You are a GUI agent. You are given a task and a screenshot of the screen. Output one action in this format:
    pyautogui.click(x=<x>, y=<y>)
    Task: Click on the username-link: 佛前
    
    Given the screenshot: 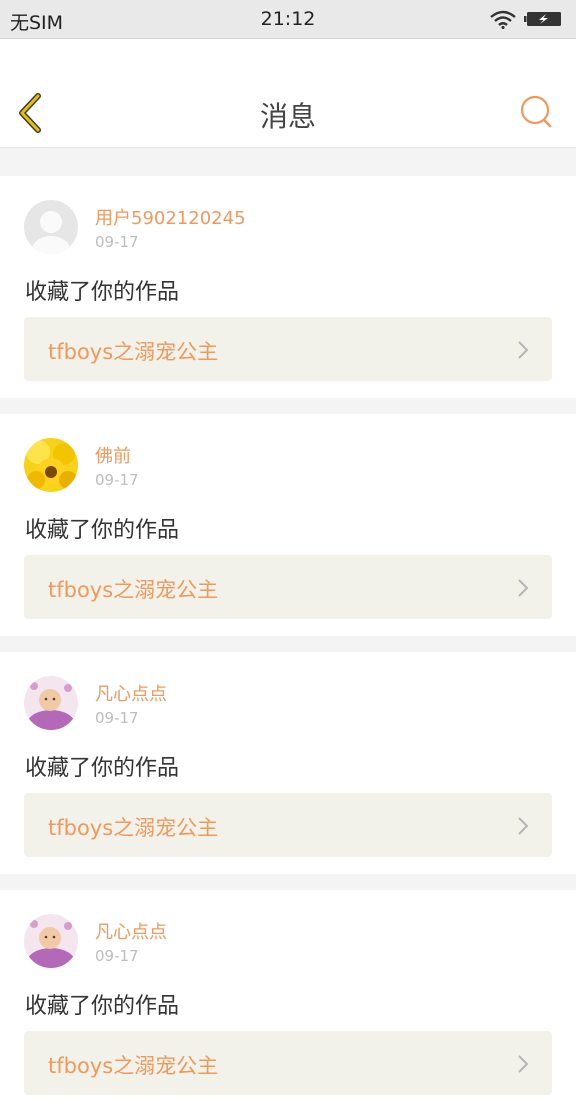 What is the action you would take?
    pyautogui.click(x=113, y=455)
    